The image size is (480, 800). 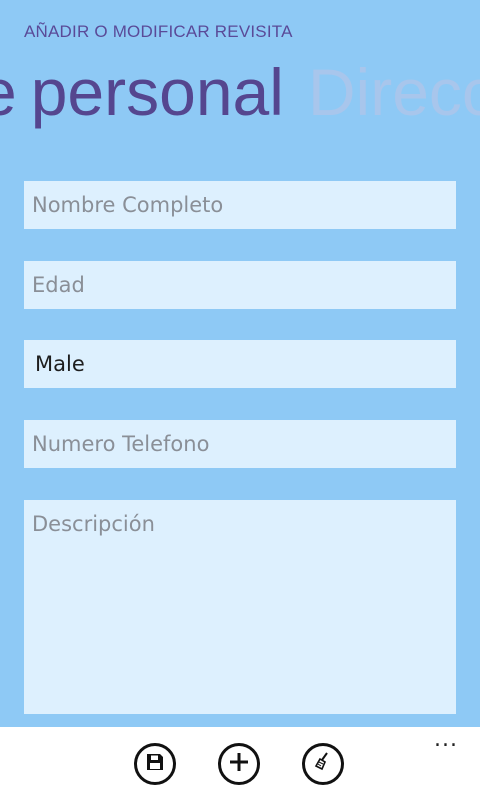 I want to click on app-title: AÑADIR O MODIFICAR REVISITA, so click(x=158, y=31).